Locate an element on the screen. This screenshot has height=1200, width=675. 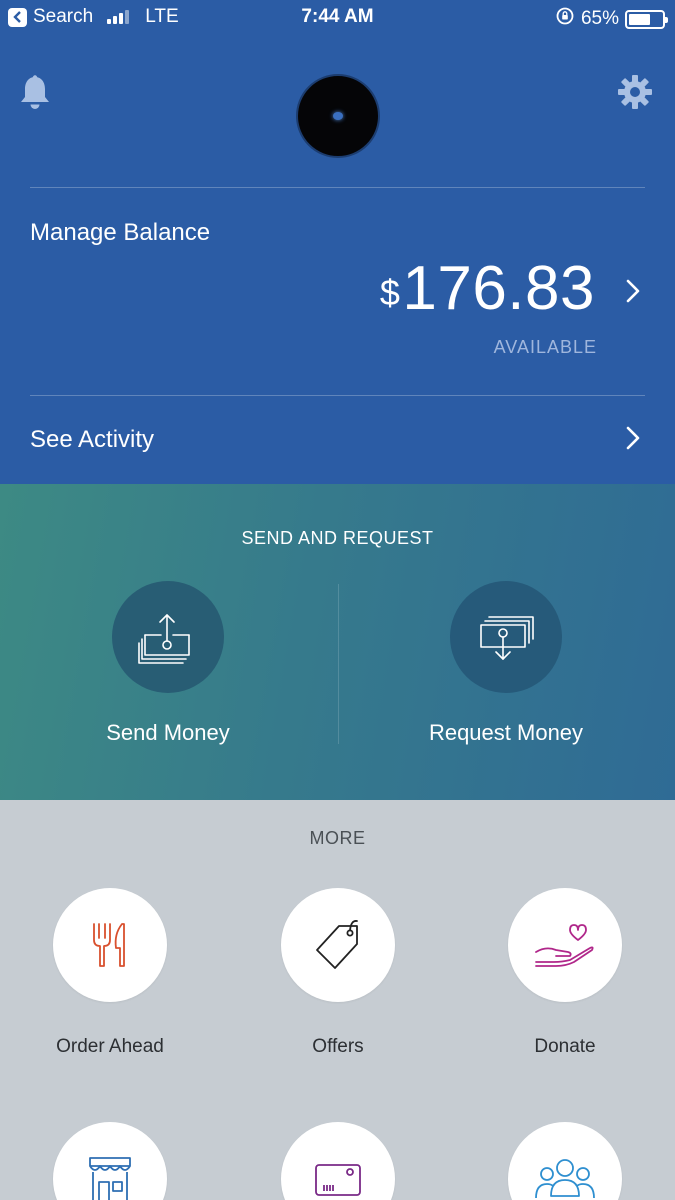
fork-knife-icon is located at coordinates (109, 945).